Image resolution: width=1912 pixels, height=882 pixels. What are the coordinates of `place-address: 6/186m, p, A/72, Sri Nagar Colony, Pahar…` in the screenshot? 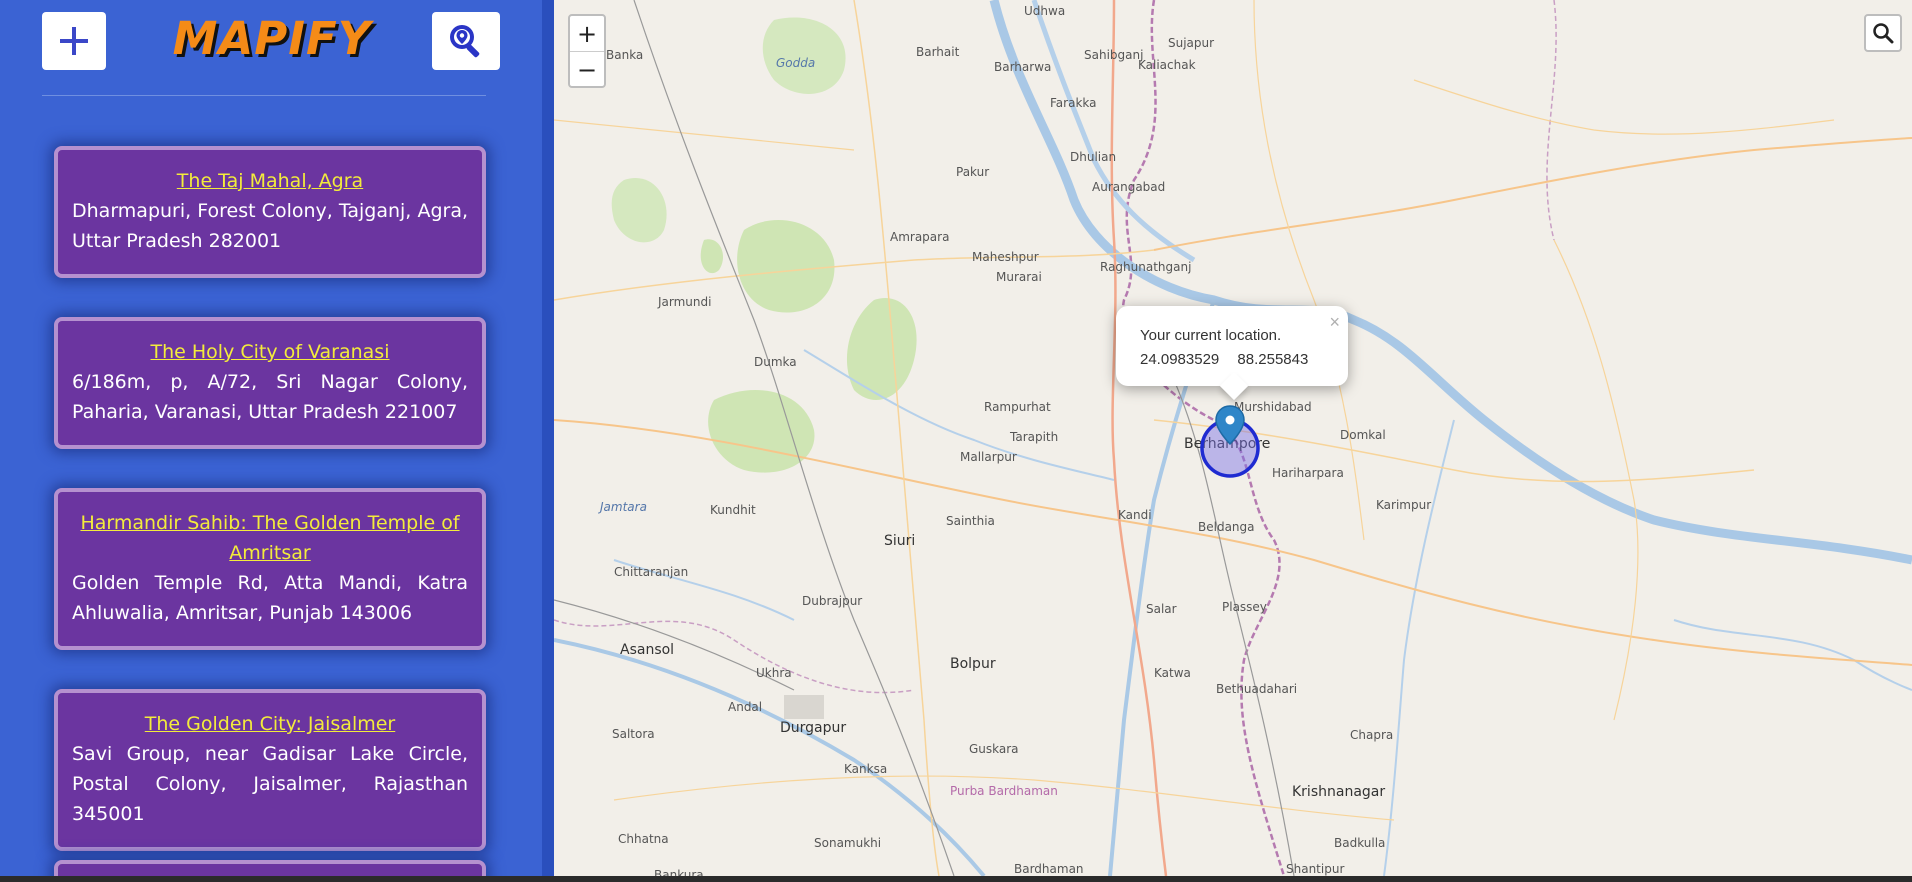 It's located at (270, 397).